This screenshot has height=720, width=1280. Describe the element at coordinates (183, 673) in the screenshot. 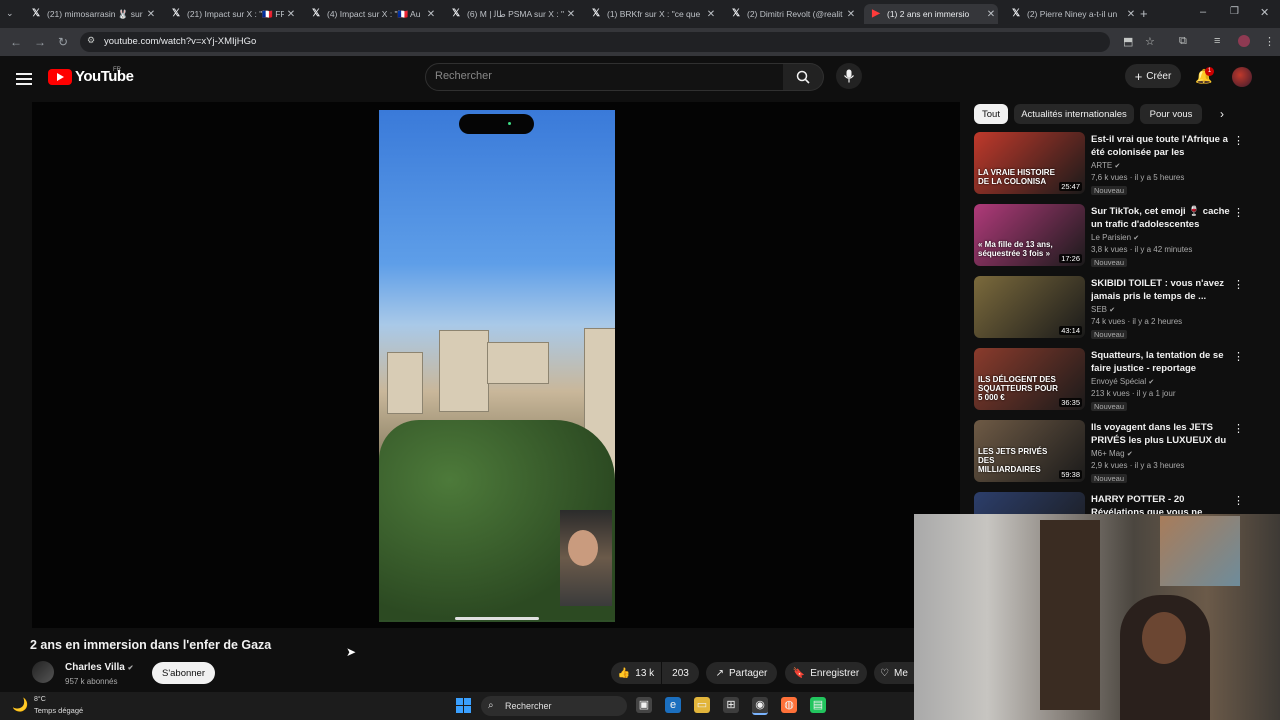

I see `subscribe-button: S'abonner` at that location.